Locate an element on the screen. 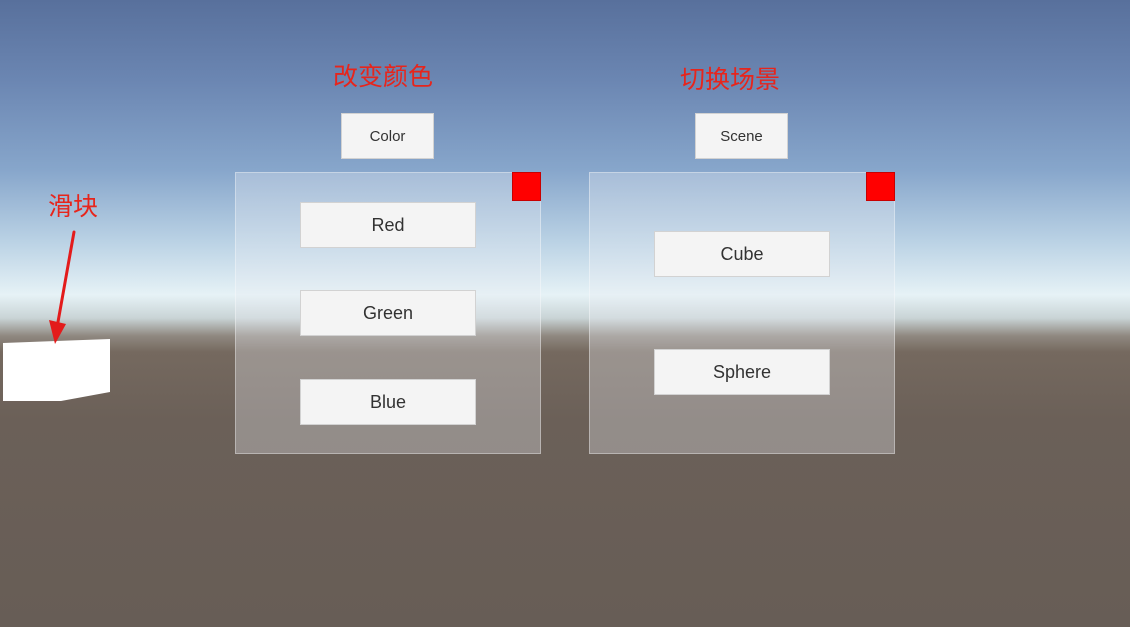 Image resolution: width=1130 pixels, height=627 pixels. slider-block is located at coordinates (56, 370).